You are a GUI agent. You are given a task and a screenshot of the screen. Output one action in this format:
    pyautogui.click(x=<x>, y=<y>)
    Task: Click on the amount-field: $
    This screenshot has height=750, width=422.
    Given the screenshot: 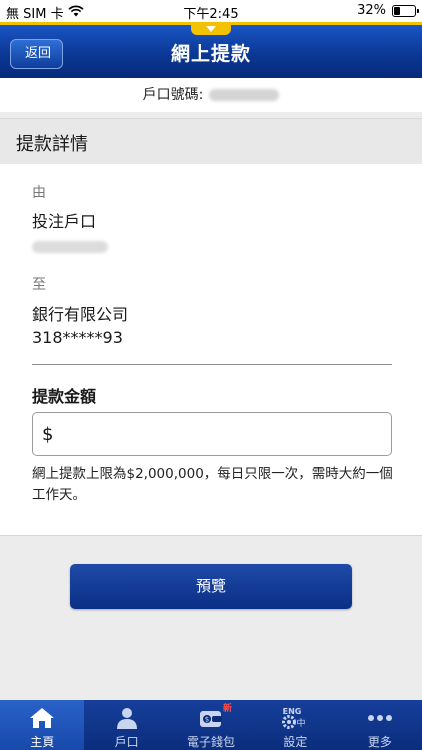 What is the action you would take?
    pyautogui.click(x=212, y=434)
    